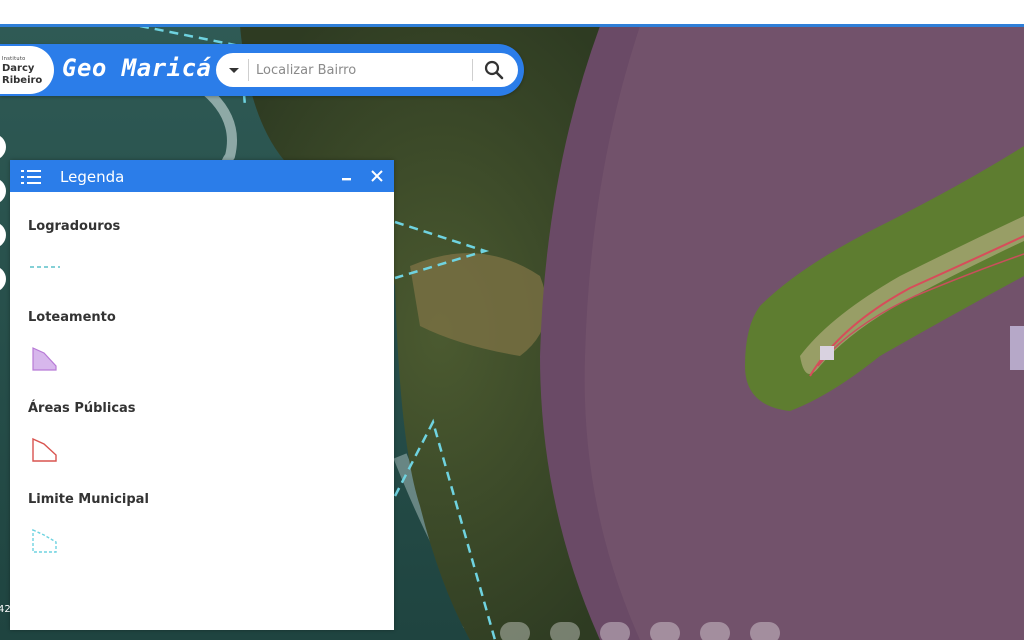 The width and height of the screenshot is (1024, 644). What do you see at coordinates (202, 176) in the screenshot?
I see `legend-header: Legenda` at bounding box center [202, 176].